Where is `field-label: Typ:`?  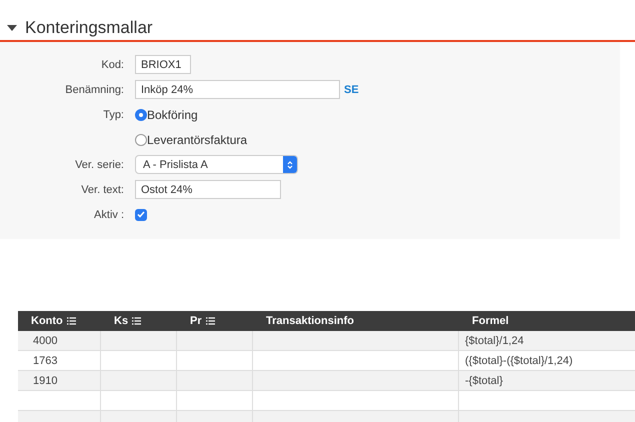 field-label: Typ: is located at coordinates (113, 114).